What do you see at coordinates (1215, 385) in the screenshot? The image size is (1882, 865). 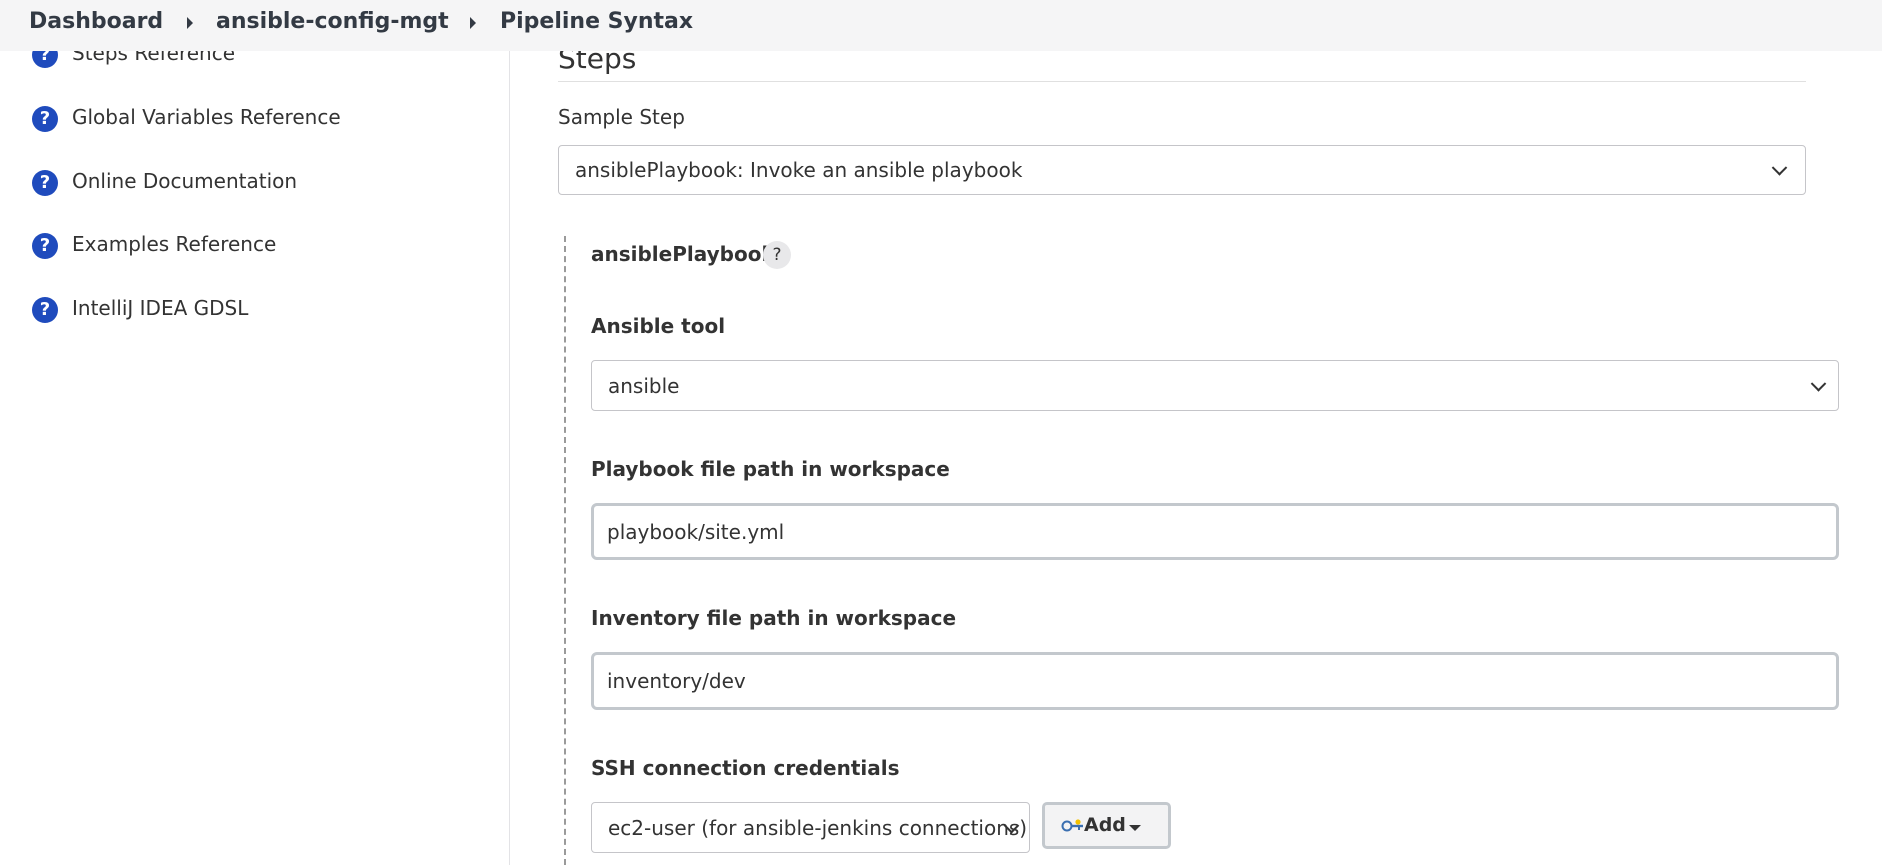 I see `ansible-tool-select: ansible` at bounding box center [1215, 385].